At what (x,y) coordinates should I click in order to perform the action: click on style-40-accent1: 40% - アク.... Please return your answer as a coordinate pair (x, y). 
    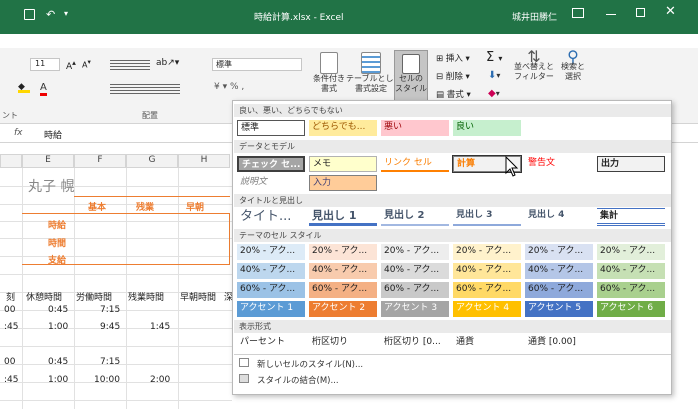
    Looking at the image, I should click on (271, 271).